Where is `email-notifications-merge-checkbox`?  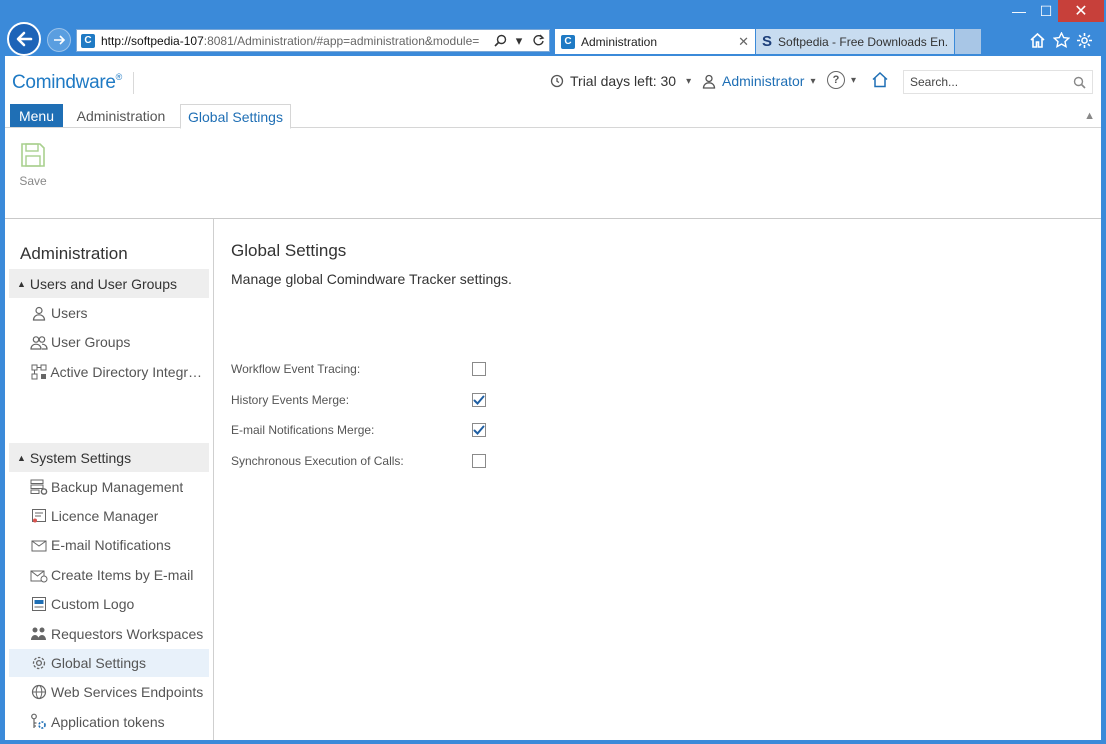
email-notifications-merge-checkbox is located at coordinates (479, 430).